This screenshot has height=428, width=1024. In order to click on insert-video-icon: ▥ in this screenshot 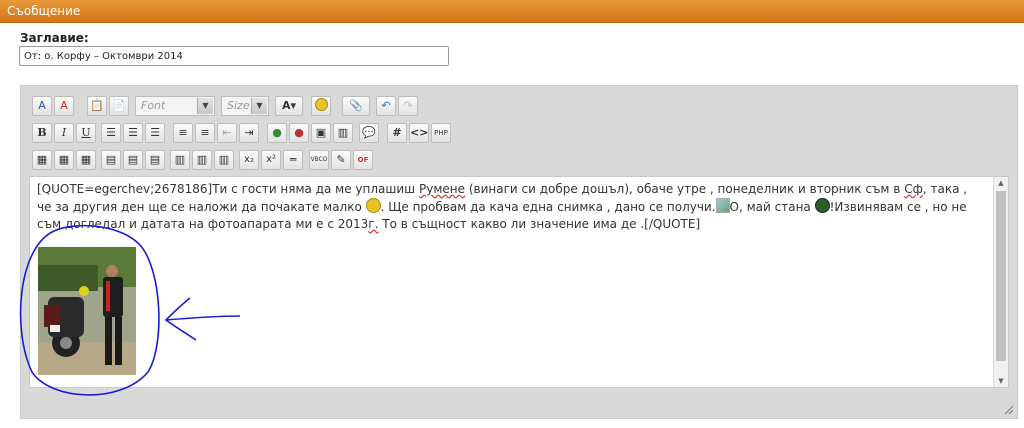, I will do `click(343, 133)`.